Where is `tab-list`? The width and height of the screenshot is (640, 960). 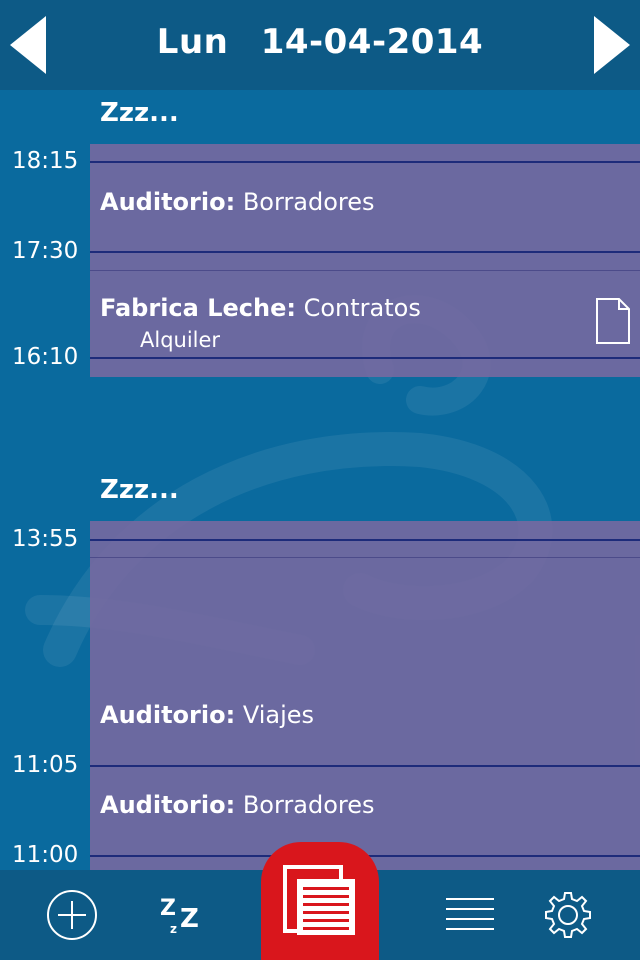
tab-list is located at coordinates (470, 915).